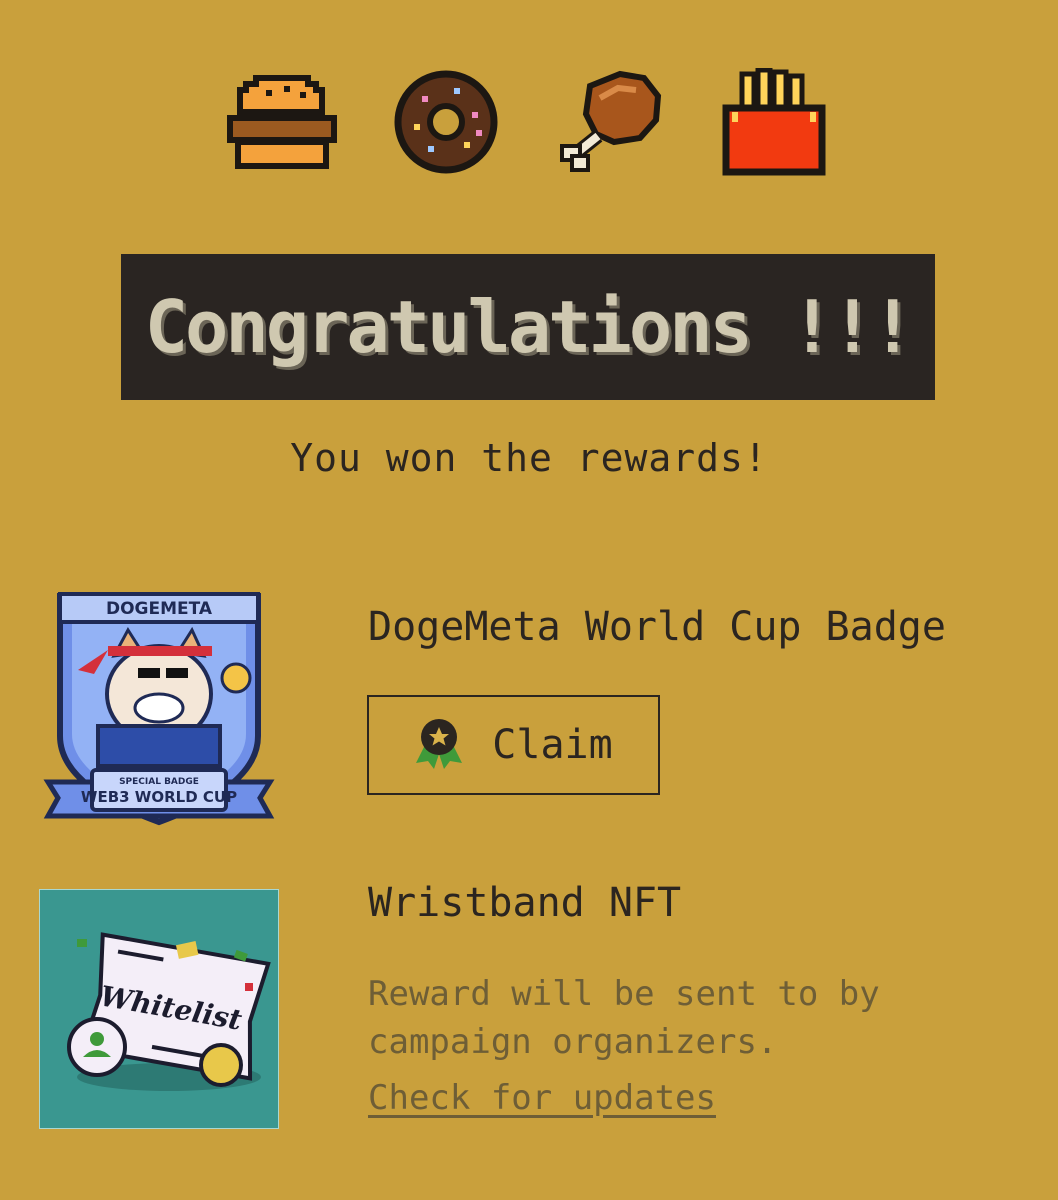  I want to click on fries-icon, so click(774, 122).